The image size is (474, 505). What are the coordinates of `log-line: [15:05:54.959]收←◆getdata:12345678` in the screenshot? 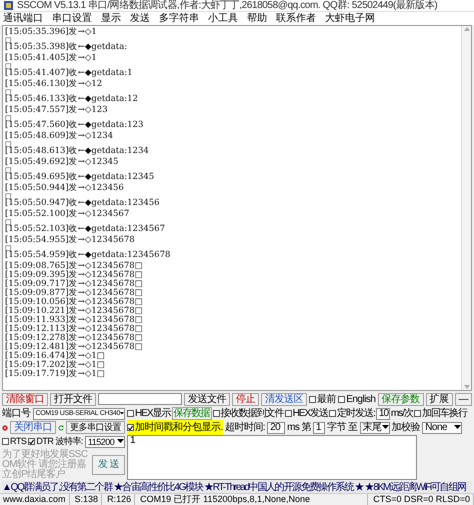 It's located at (87, 255).